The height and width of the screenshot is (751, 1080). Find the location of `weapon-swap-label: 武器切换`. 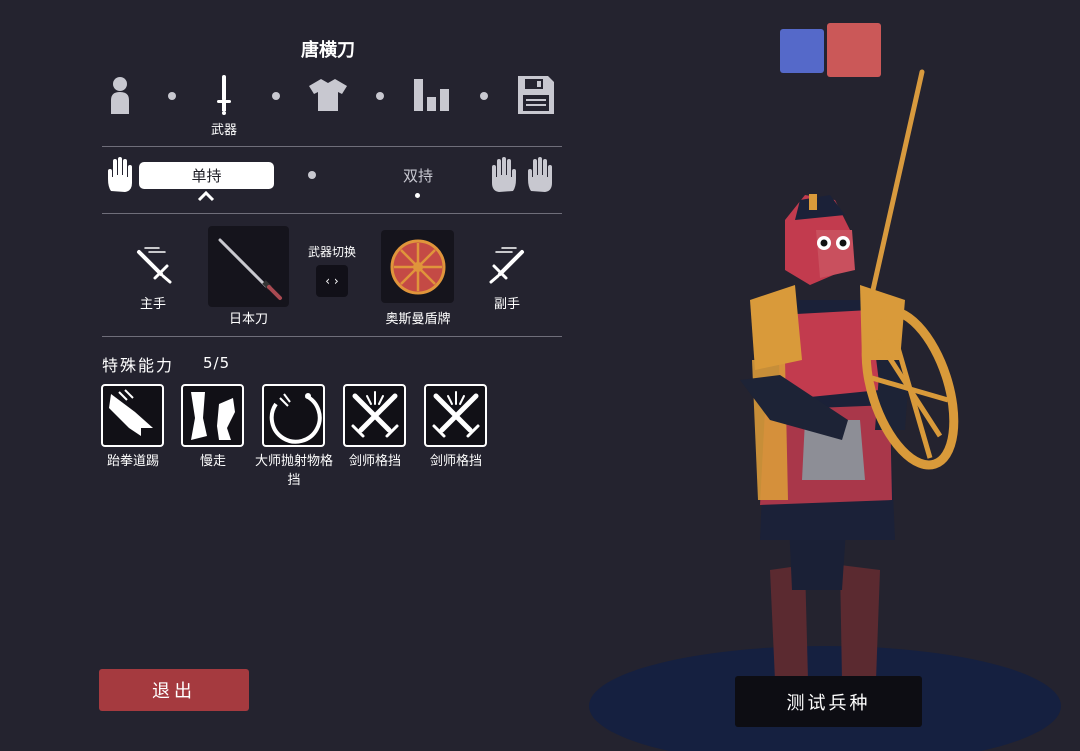

weapon-swap-label: 武器切换 is located at coordinates (331, 252).